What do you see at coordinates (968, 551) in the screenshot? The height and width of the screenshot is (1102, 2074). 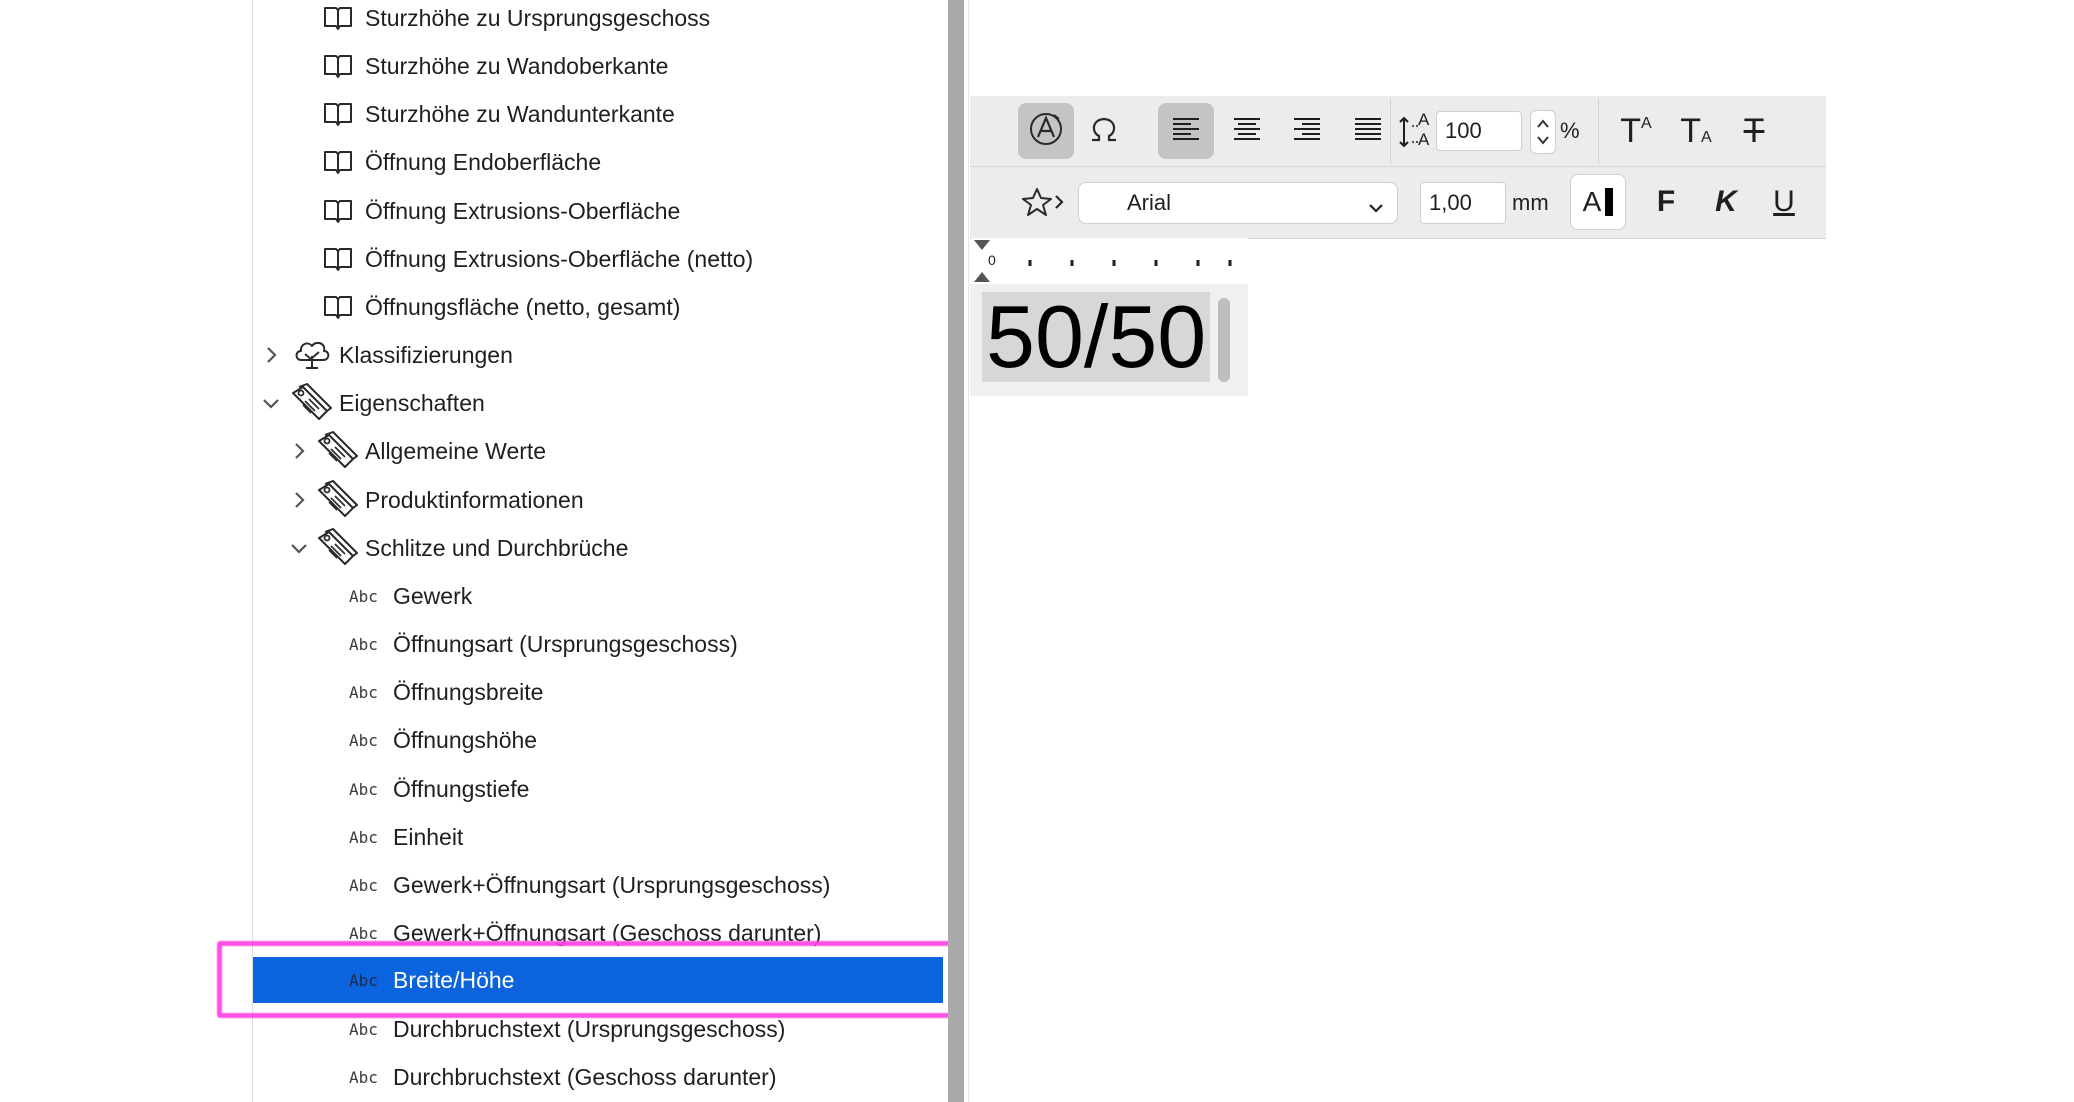 I see `splitter-edge` at bounding box center [968, 551].